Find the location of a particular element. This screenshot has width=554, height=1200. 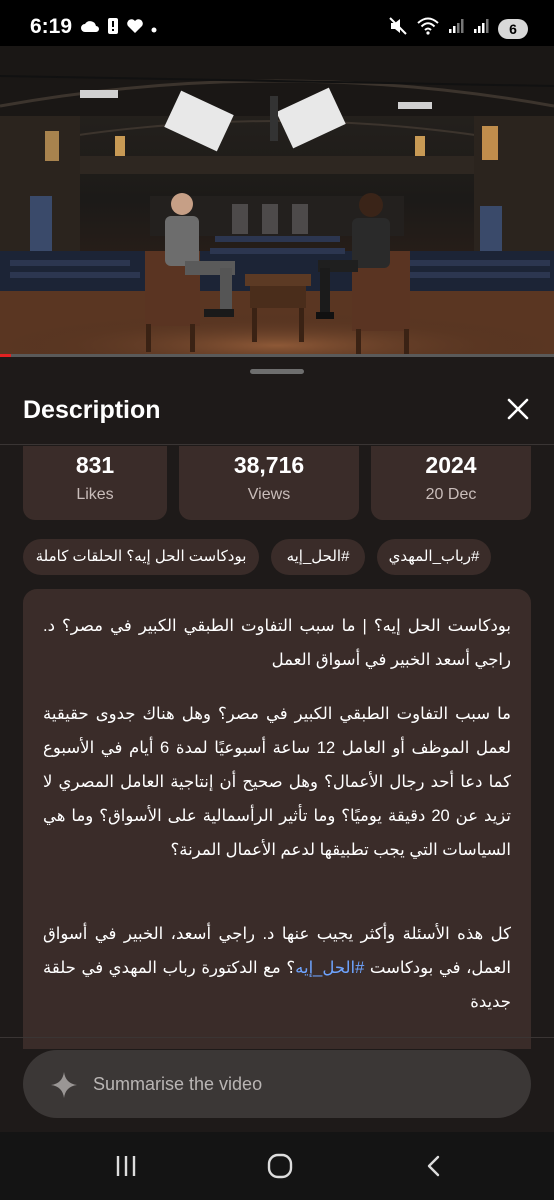

video-stats: 831 Likes 38,716 Views 2024 20 Dec is located at coordinates (277, 483).